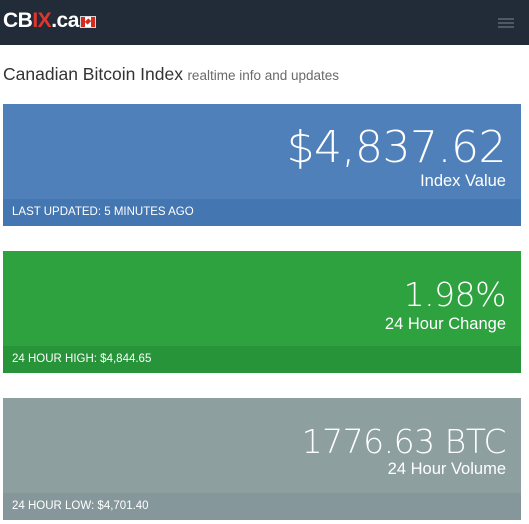  Describe the element at coordinates (262, 506) in the screenshot. I see `low-footer: 24 HOUR LOW: $4,701.40` at that location.